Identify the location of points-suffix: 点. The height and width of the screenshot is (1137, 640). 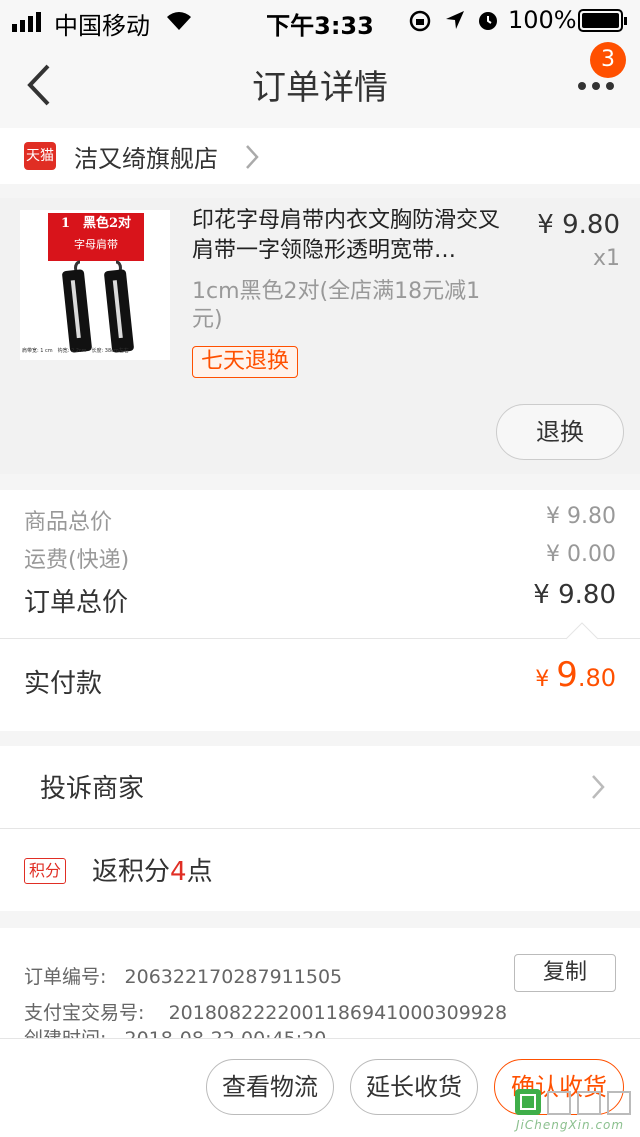
(199, 872).